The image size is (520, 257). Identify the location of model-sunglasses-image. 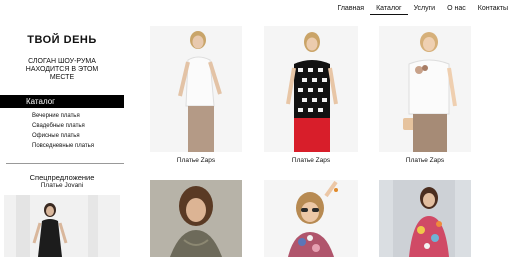
(311, 218).